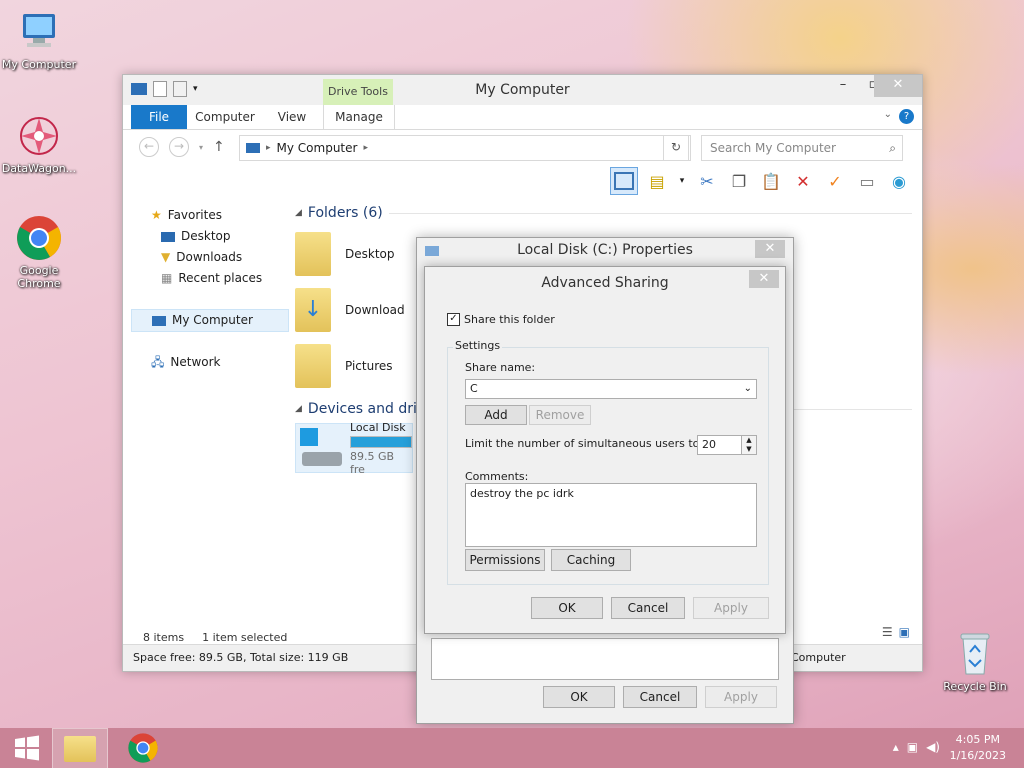 Image resolution: width=1024 pixels, height=770 pixels. Describe the element at coordinates (317, 148) in the screenshot. I see `breadcrumb-my-computer: My Computer` at that location.